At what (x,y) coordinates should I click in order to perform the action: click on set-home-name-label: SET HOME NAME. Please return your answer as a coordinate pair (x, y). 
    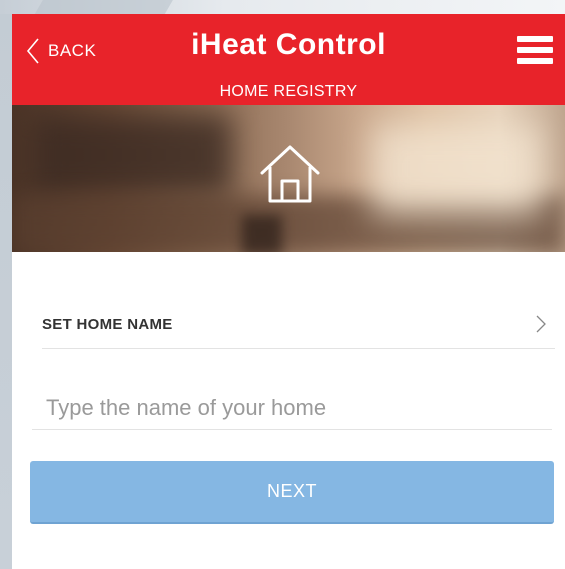
    Looking at the image, I should click on (107, 324).